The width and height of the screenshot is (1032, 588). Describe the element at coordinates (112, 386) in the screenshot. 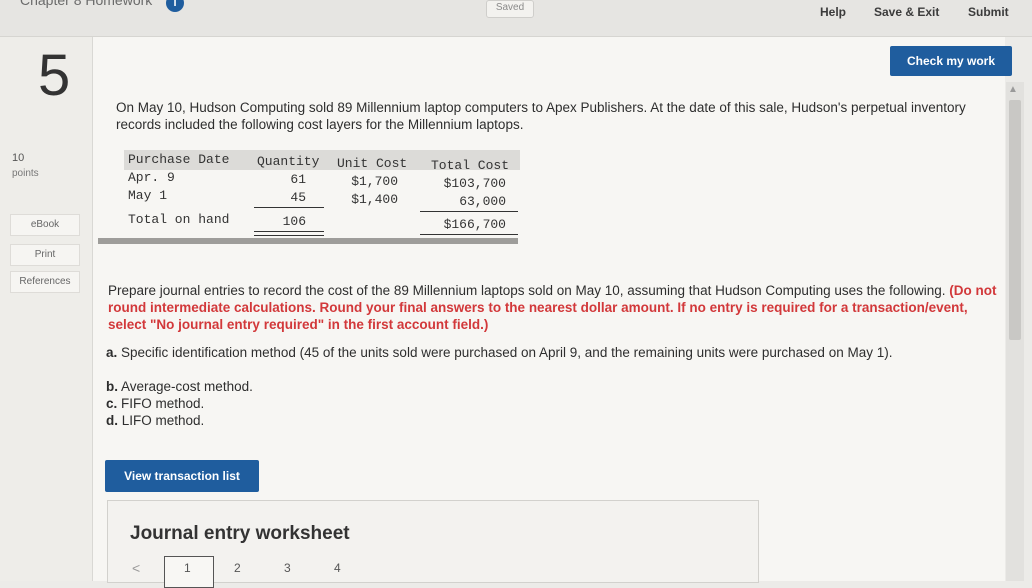

I see `option-b-letter: b.` at that location.